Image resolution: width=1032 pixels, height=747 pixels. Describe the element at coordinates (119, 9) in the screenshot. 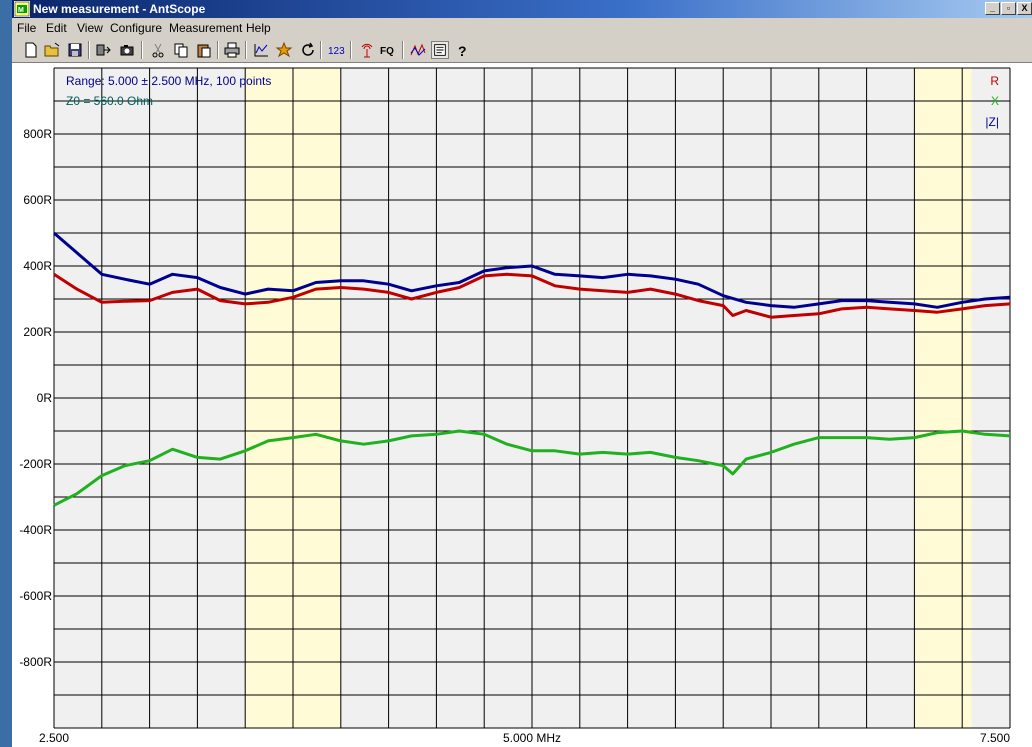

I see `window-title: New measurement - AntScope` at that location.